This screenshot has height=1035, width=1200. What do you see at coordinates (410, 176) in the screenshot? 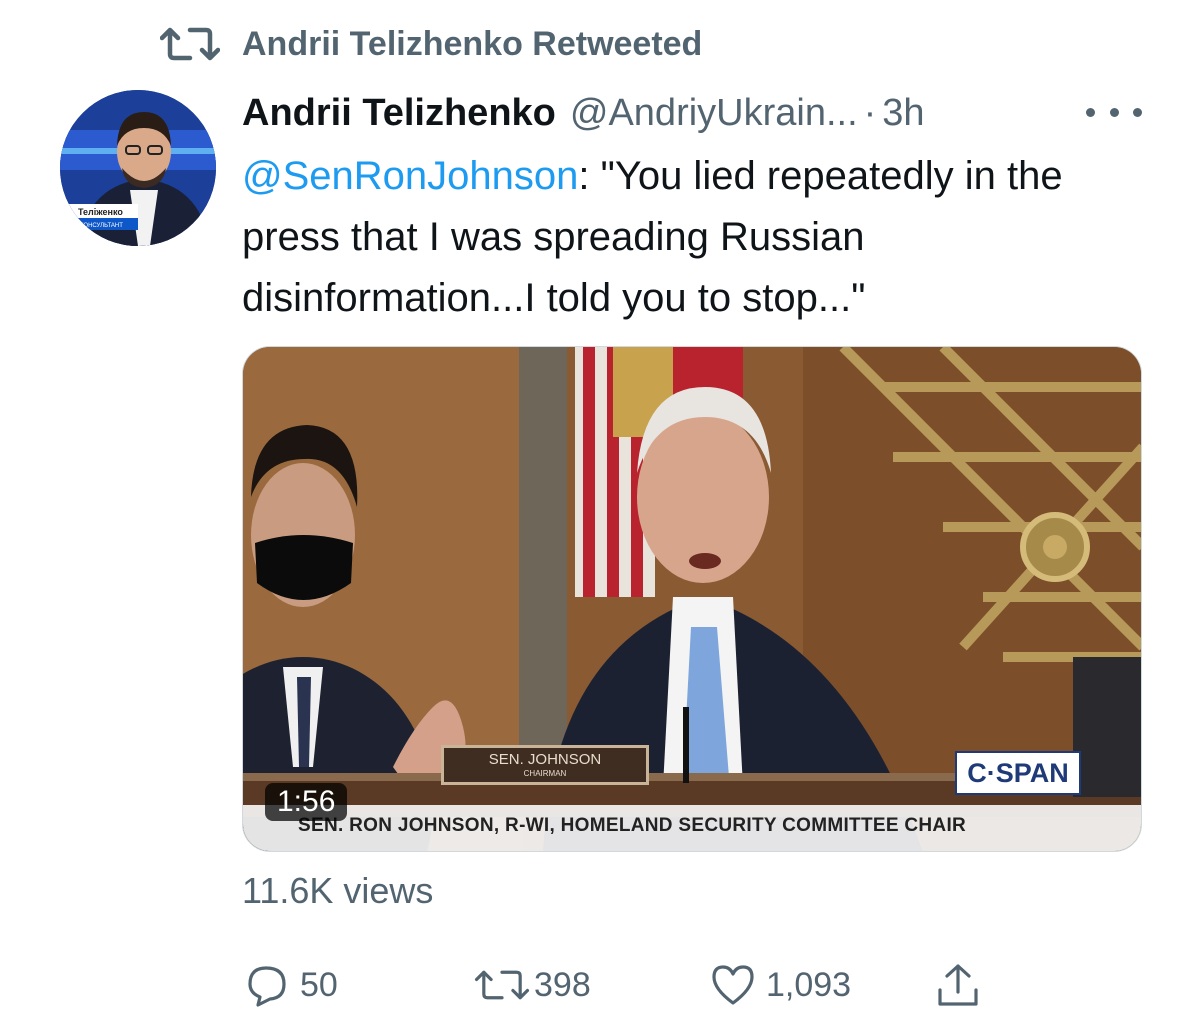
I see `mention-link: @SenRonJohnson` at bounding box center [410, 176].